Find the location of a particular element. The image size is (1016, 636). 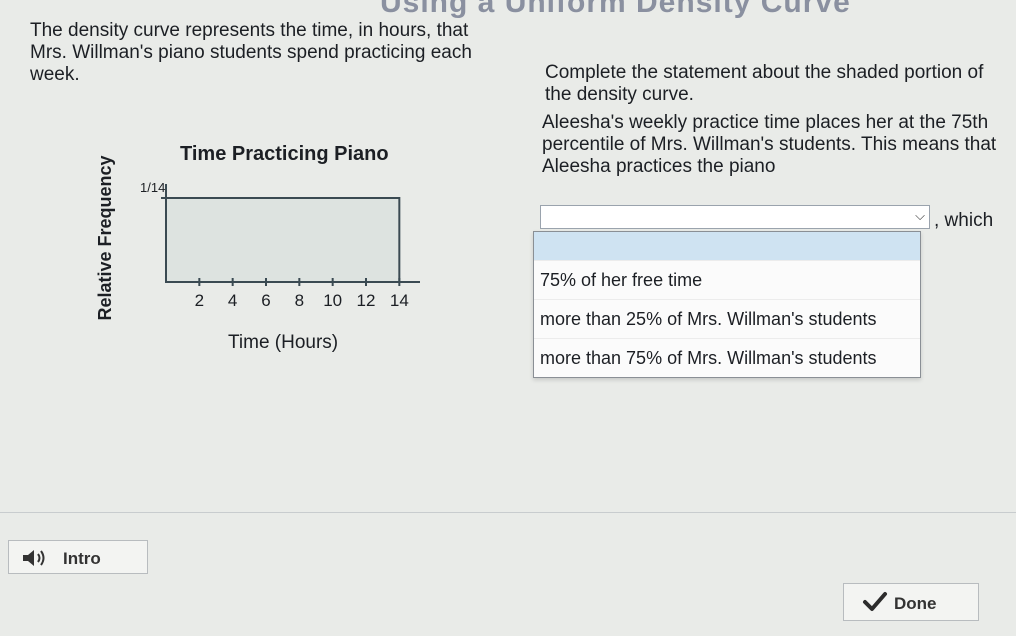

x-tick-label: 2 is located at coordinates (199, 300).